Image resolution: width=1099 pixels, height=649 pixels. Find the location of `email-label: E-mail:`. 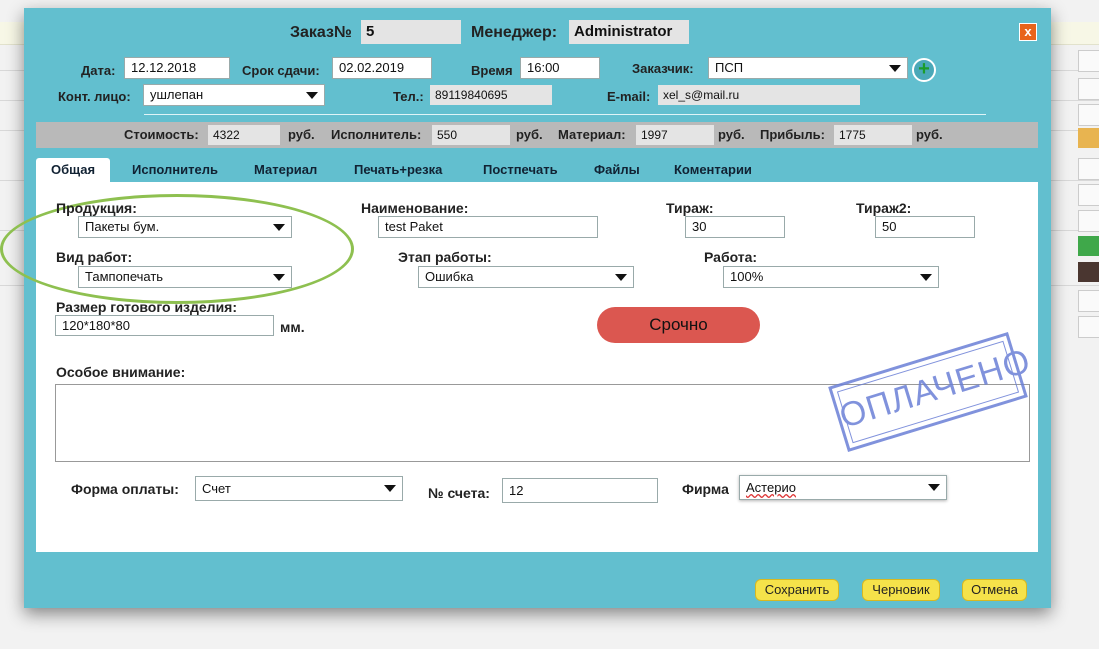

email-label: E-mail: is located at coordinates (629, 96).